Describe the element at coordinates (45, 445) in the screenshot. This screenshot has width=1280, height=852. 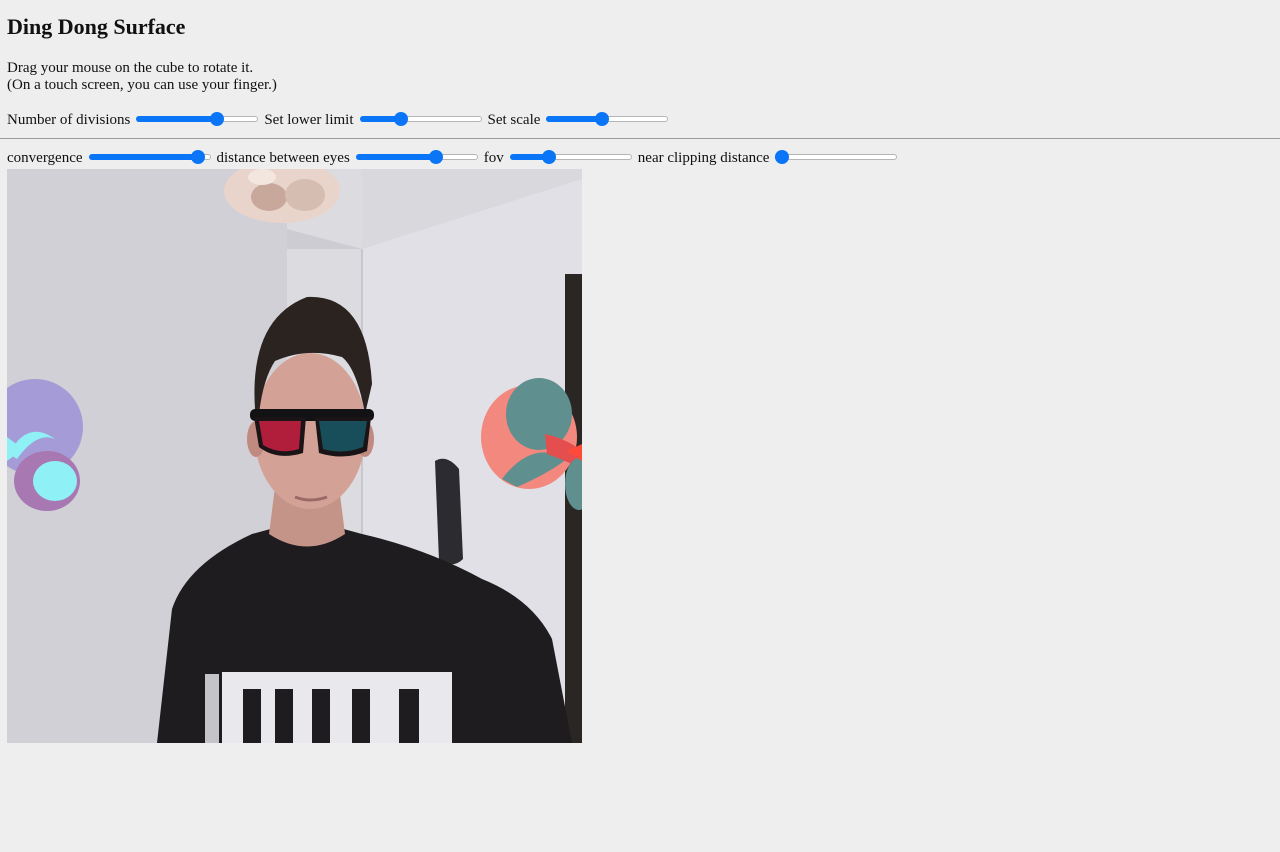
I see `anaglyph-surface-left` at that location.